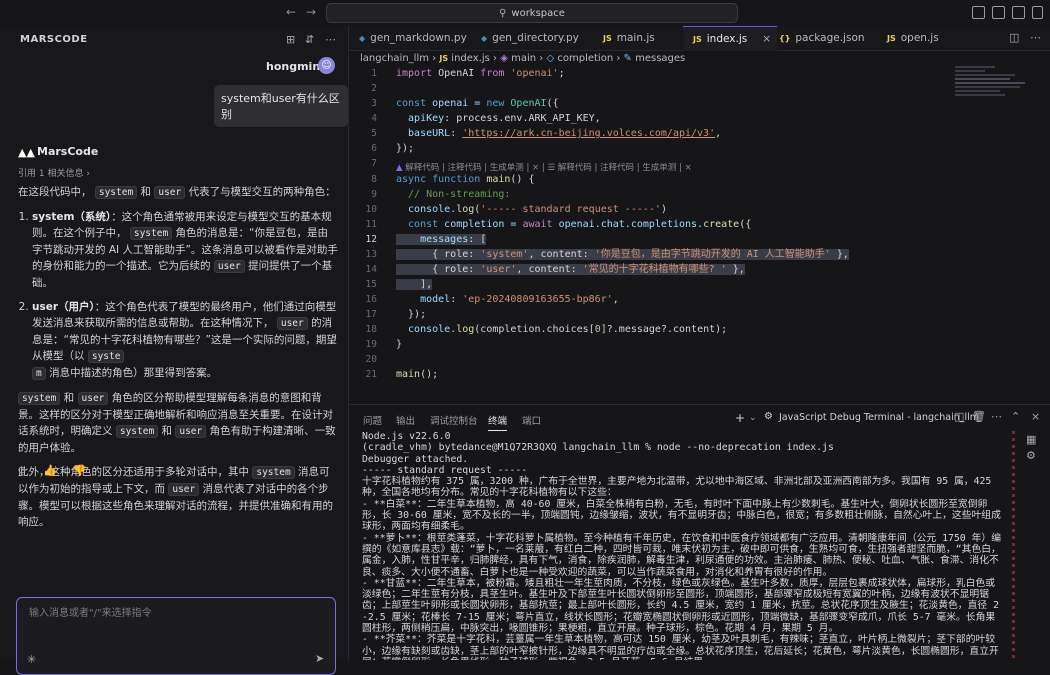 This screenshot has height=675, width=1050. I want to click on tab-package-json: {} package.json, so click(823, 38).